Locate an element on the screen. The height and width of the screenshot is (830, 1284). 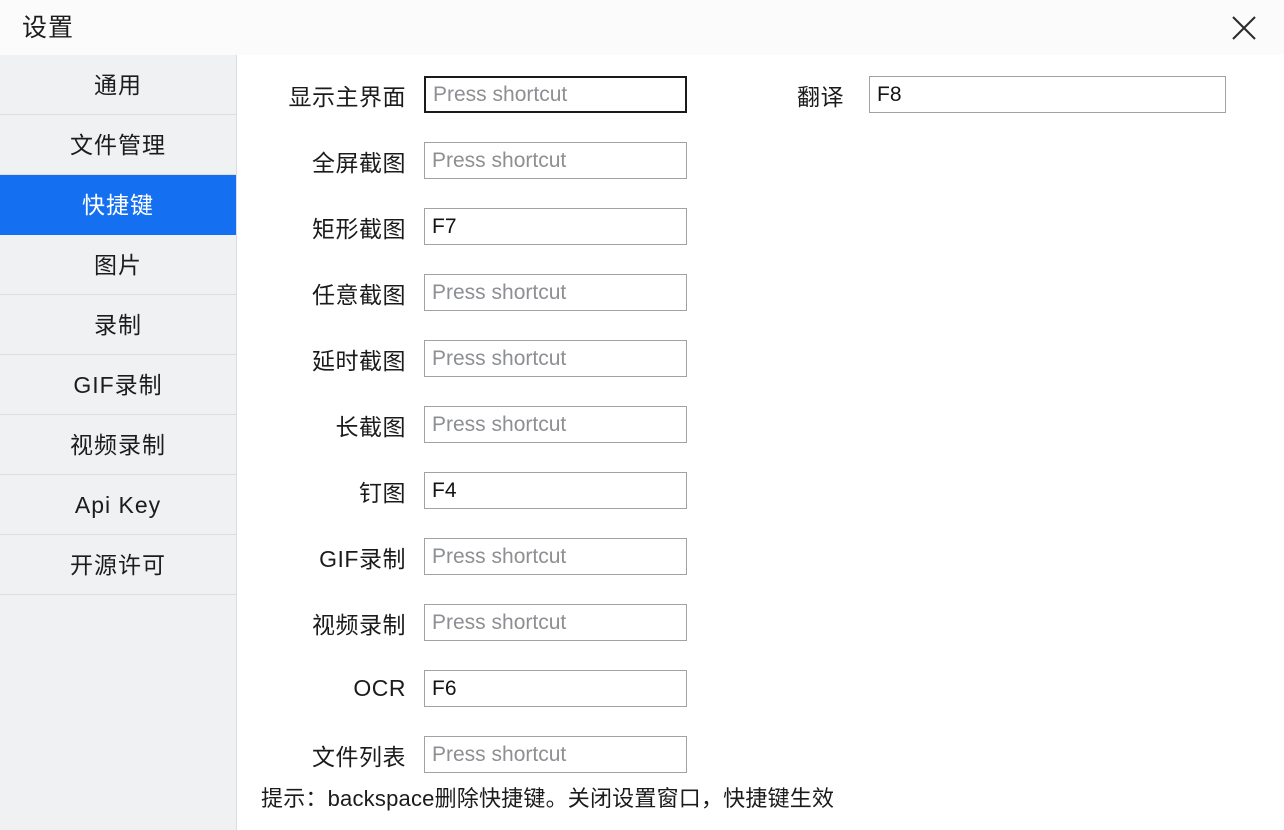
sidebar-item-1: 文件管理 is located at coordinates (118, 145).